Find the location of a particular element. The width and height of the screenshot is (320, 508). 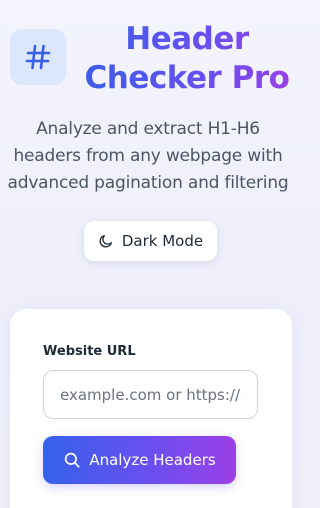

search-icon is located at coordinates (72, 460).